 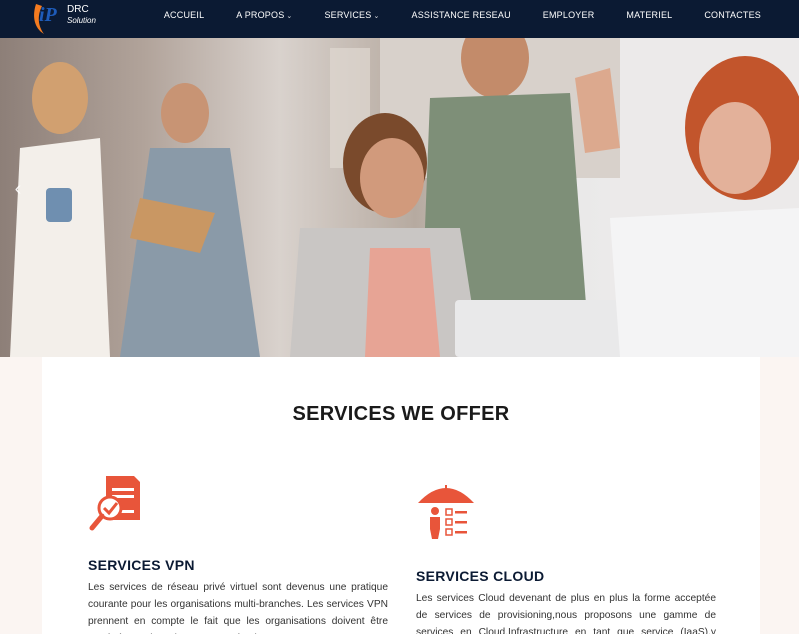 What do you see at coordinates (114, 503) in the screenshot?
I see `document-search-icon` at bounding box center [114, 503].